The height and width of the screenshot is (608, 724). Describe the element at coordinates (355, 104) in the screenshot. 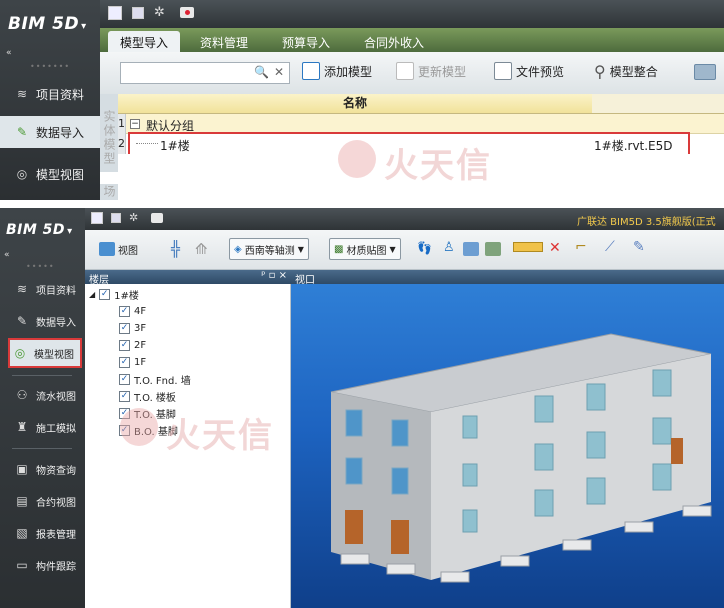

I see `column-header-name: 名称` at that location.